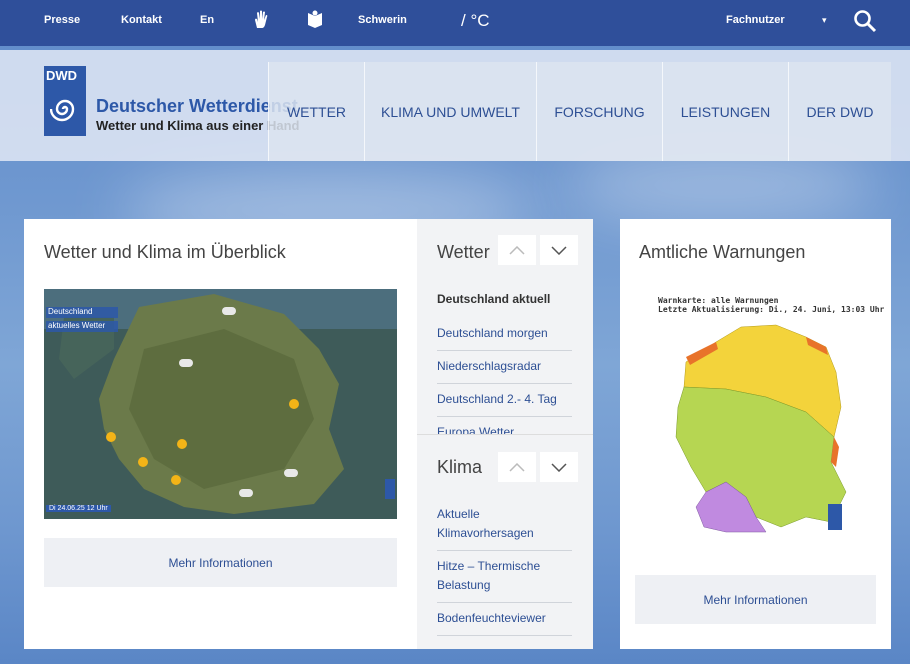  I want to click on map-region-label: Deutschland, so click(70, 311).